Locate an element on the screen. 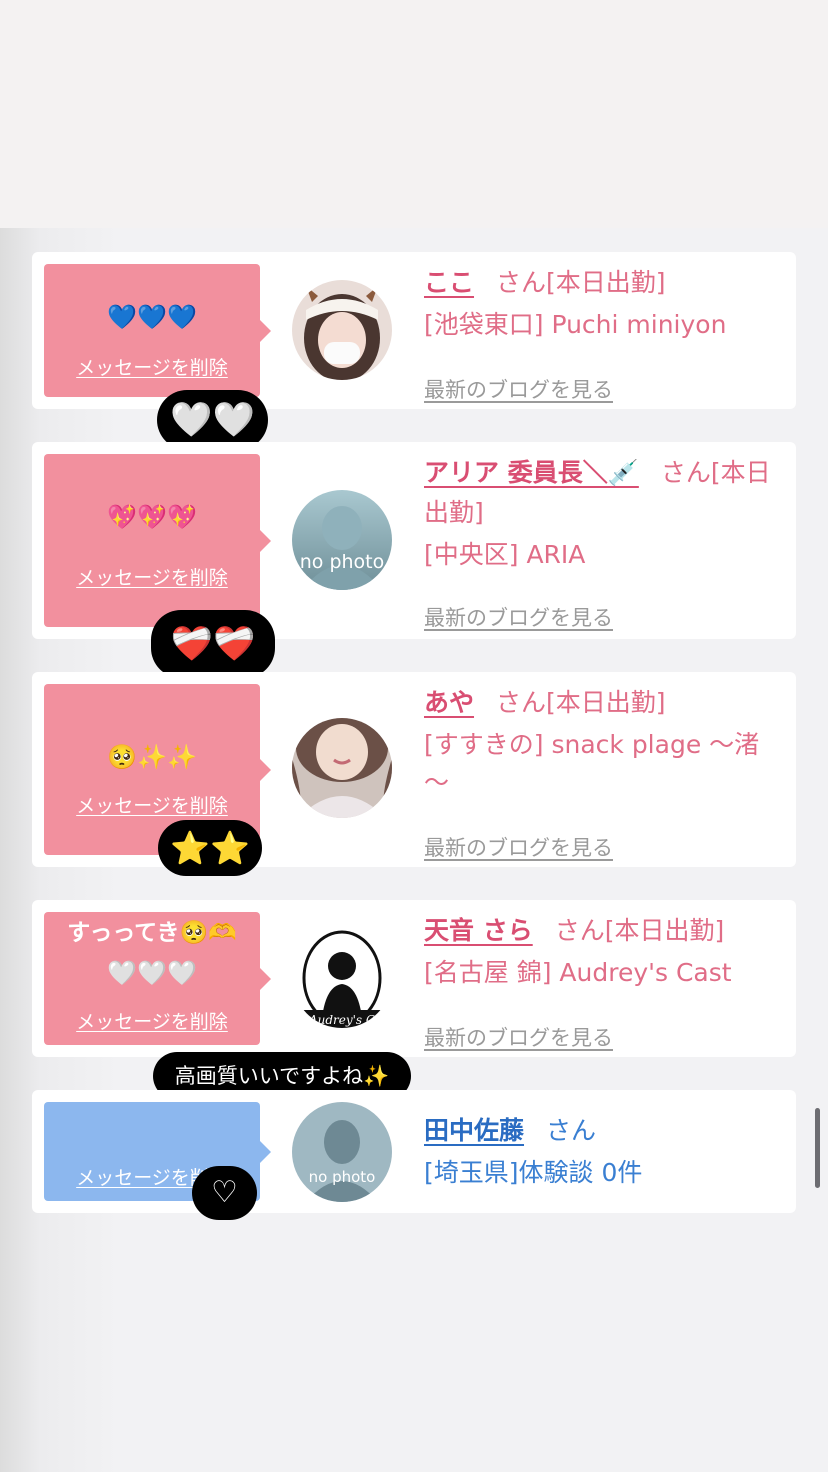 The width and height of the screenshot is (828, 1472). message-bubble: すっってき🥺🫶 🤍🤍🤍 メッセージを削除 is located at coordinates (157, 978).